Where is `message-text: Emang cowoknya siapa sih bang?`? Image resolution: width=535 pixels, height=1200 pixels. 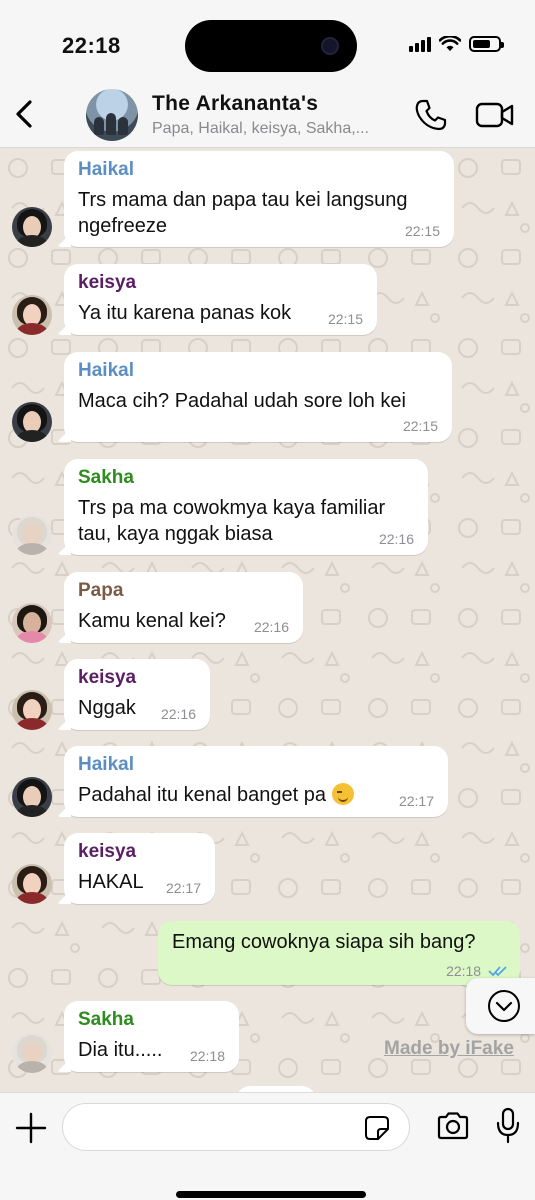 message-text: Emang cowoknya siapa sih bang? is located at coordinates (324, 942).